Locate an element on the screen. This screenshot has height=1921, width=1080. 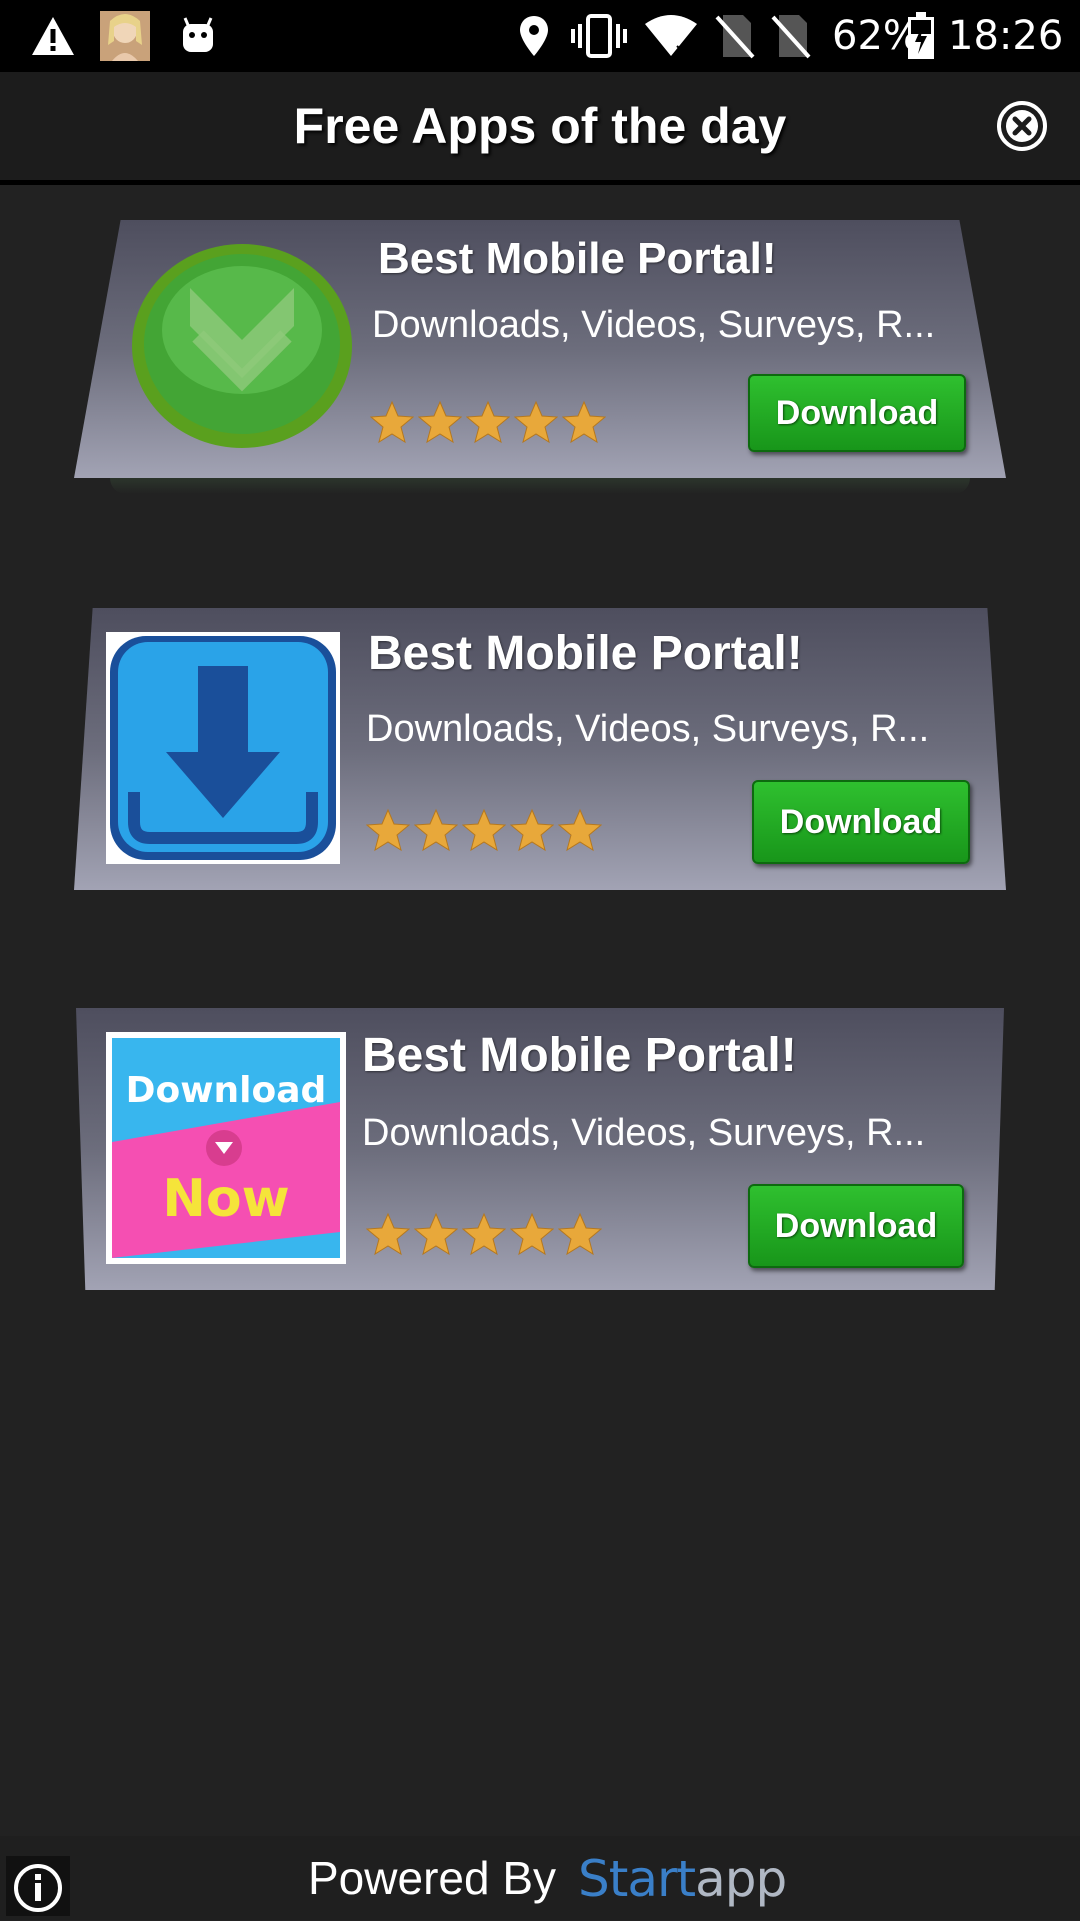
battery-charging-icon is located at coordinates (921, 36).